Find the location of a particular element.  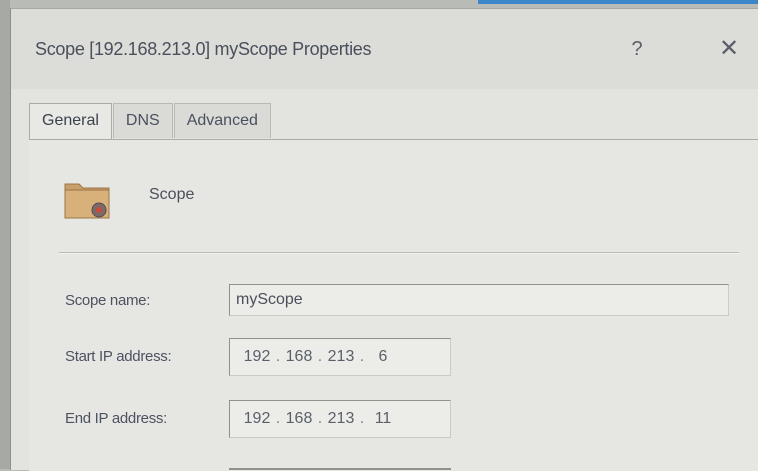

scope-name-label: Scope name: is located at coordinates (108, 300).